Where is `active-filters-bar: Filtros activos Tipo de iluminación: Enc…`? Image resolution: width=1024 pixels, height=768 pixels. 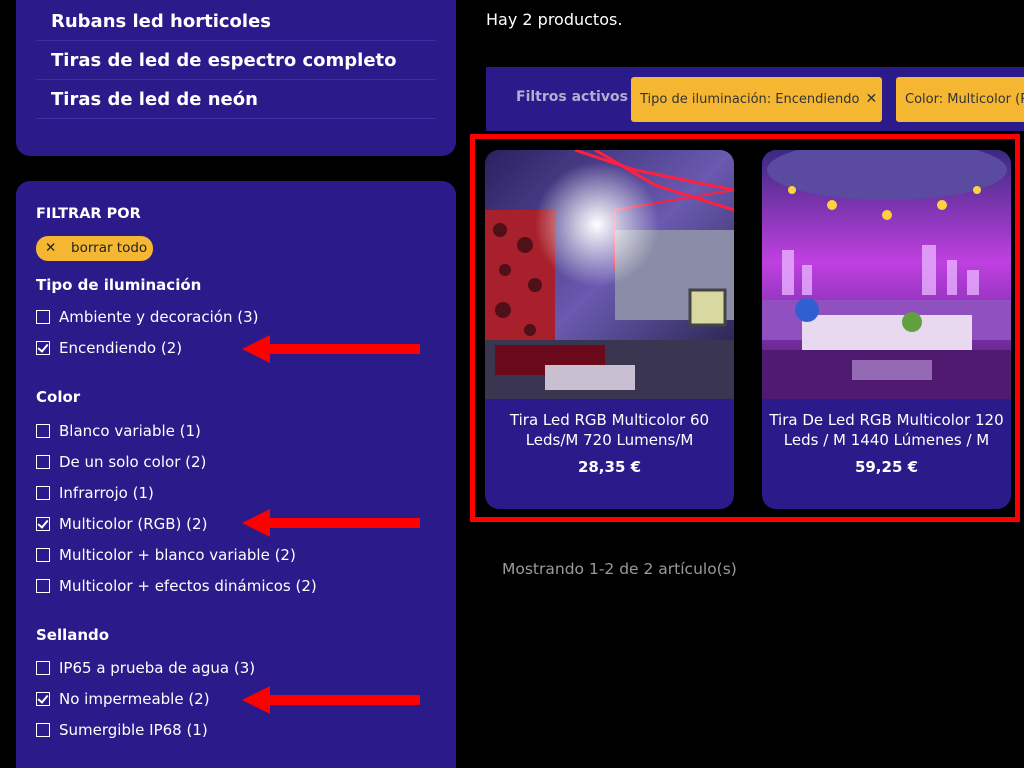 active-filters-bar: Filtros activos Tipo de iluminación: Enc… is located at coordinates (755, 99).